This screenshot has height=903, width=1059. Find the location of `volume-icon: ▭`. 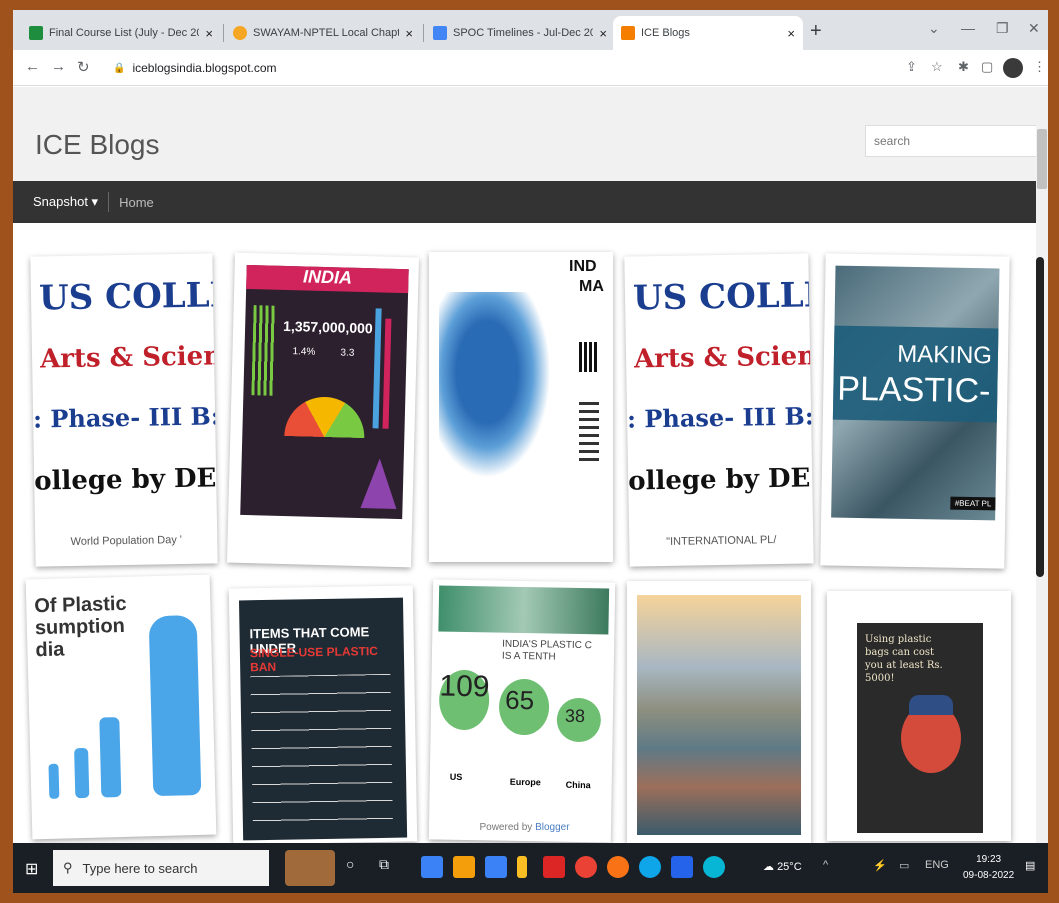

volume-icon: ▭ is located at coordinates (904, 865).